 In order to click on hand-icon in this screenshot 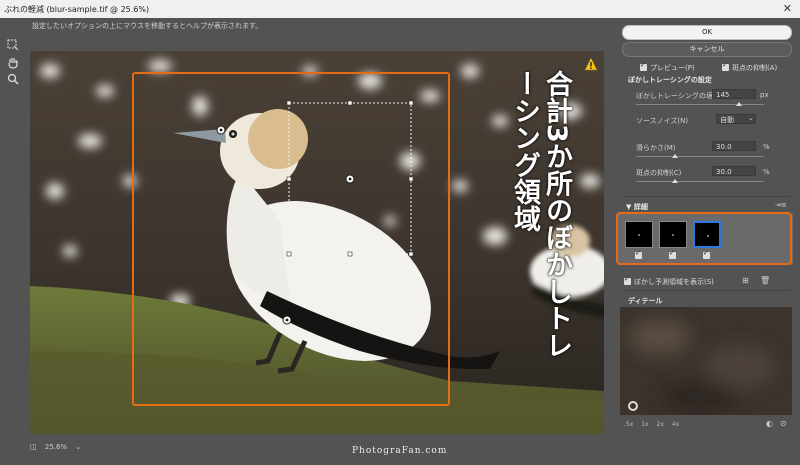, I will do `click(13, 63)`.